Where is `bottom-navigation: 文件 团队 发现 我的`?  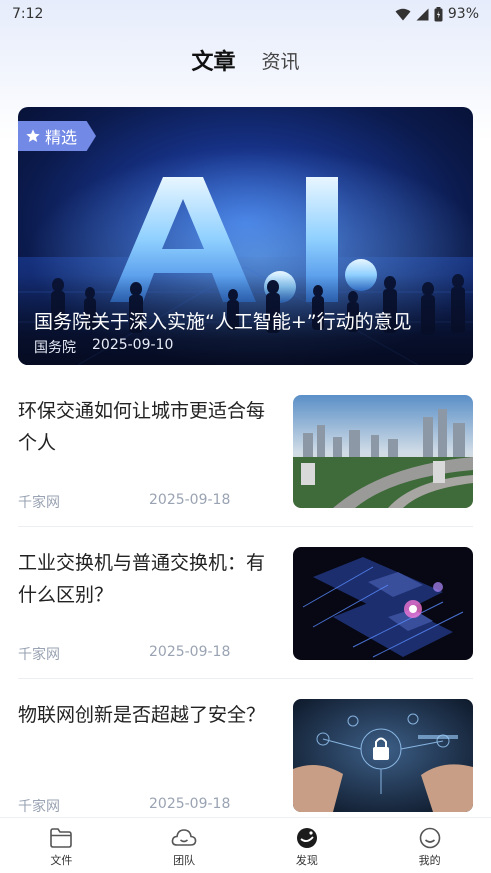 bottom-navigation: 文件 团队 发现 我的 is located at coordinates (245, 845).